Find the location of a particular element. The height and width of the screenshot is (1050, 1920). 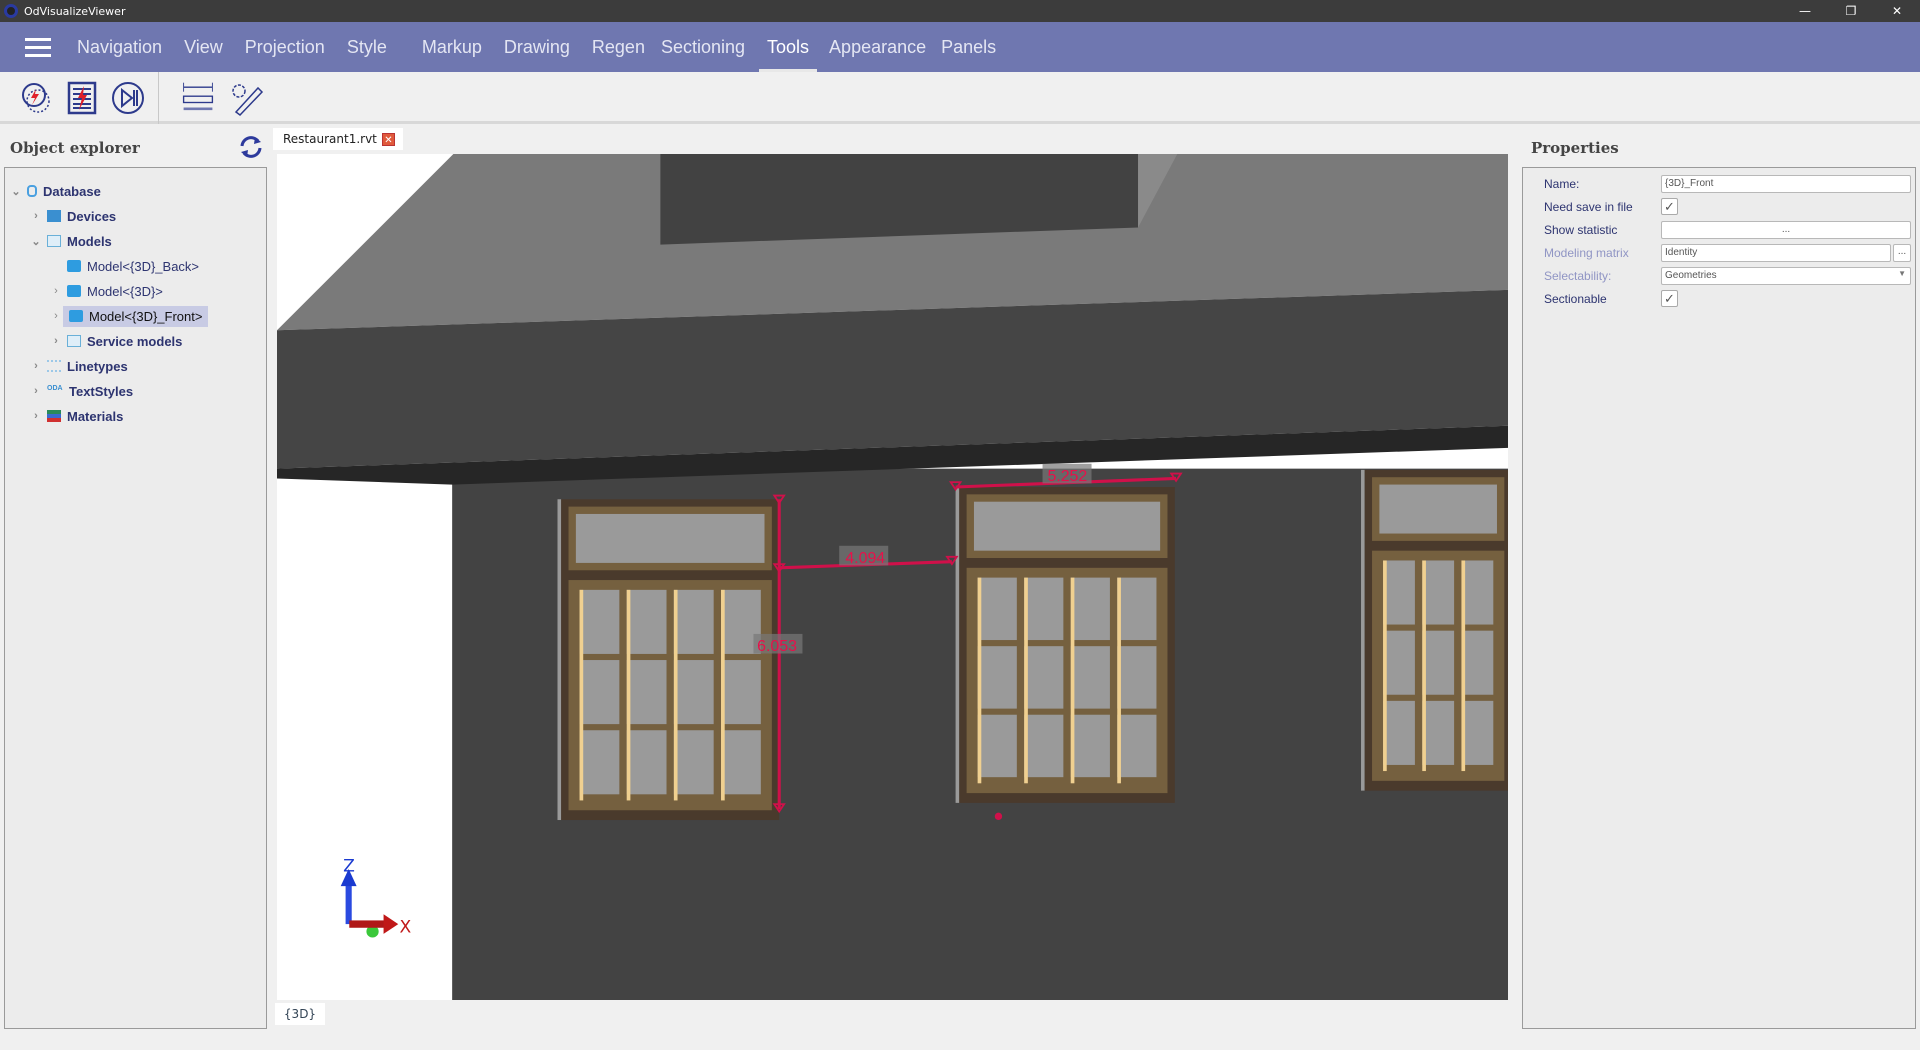

database-icon is located at coordinates (32, 191).